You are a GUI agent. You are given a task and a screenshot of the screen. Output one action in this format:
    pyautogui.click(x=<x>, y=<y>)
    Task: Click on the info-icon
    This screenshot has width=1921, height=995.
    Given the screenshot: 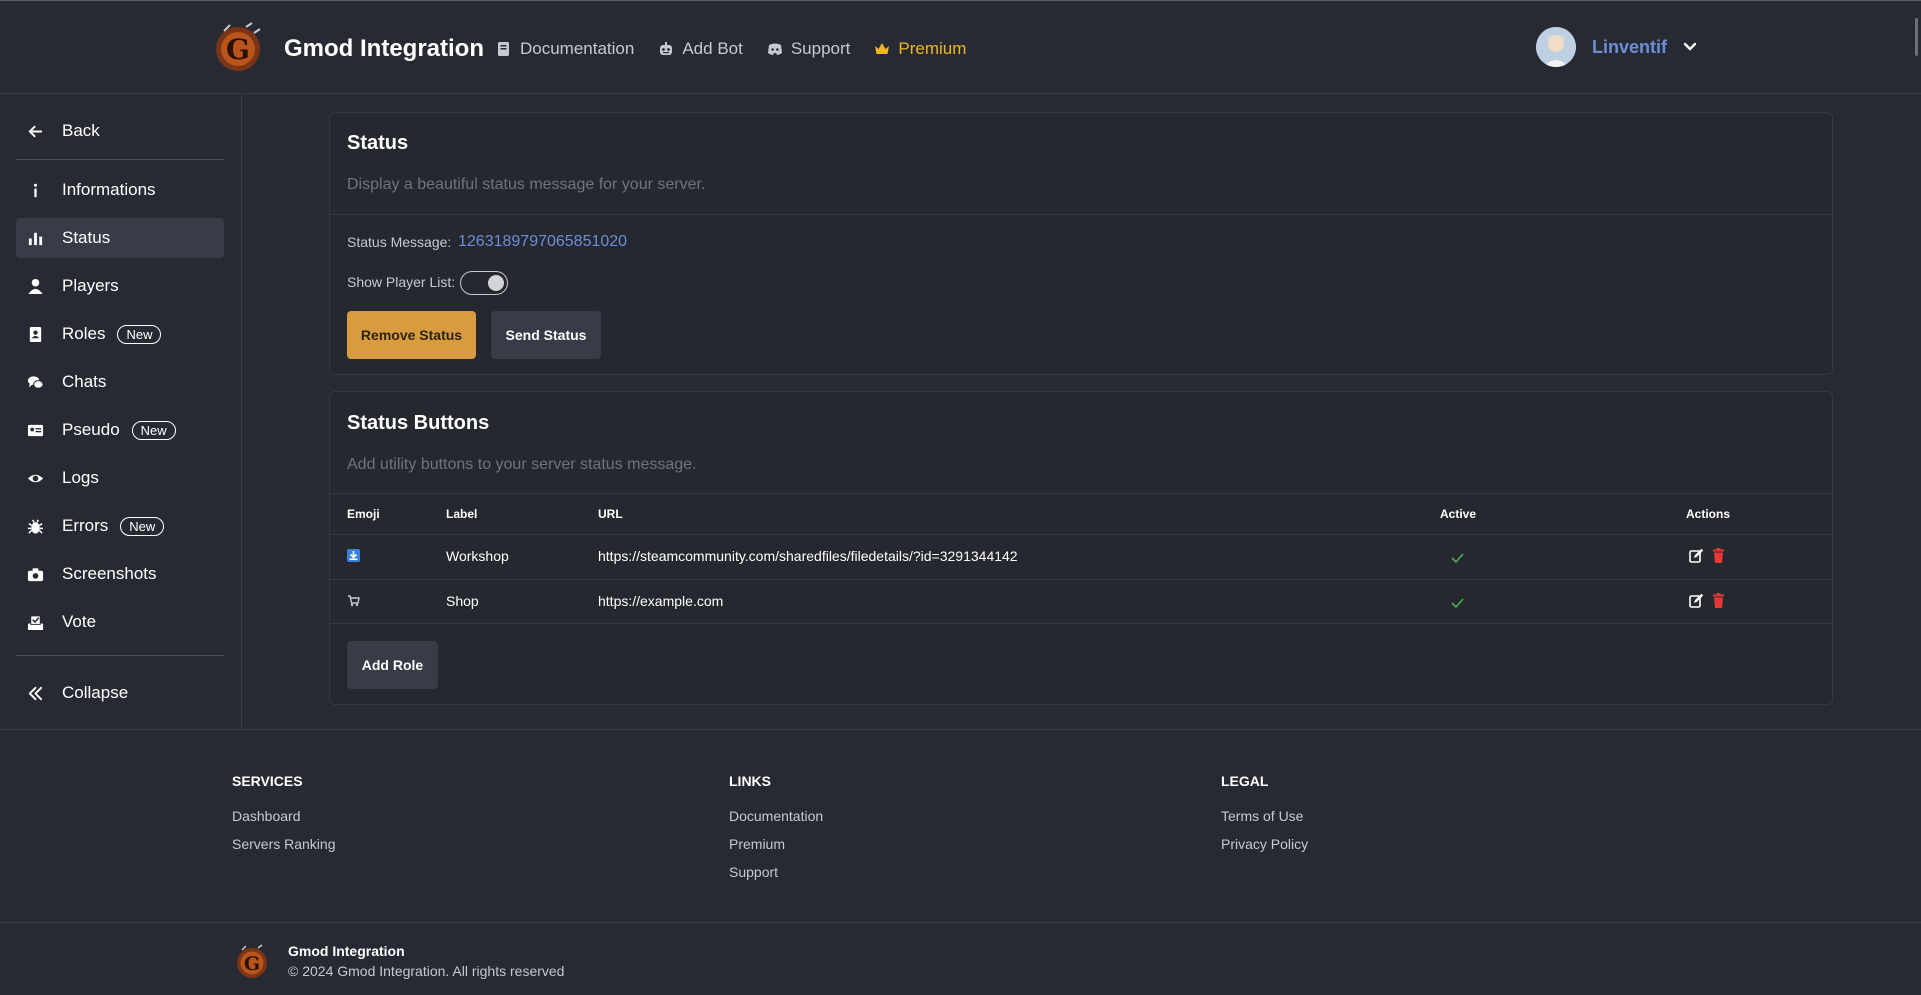 What is the action you would take?
    pyautogui.click(x=35, y=190)
    